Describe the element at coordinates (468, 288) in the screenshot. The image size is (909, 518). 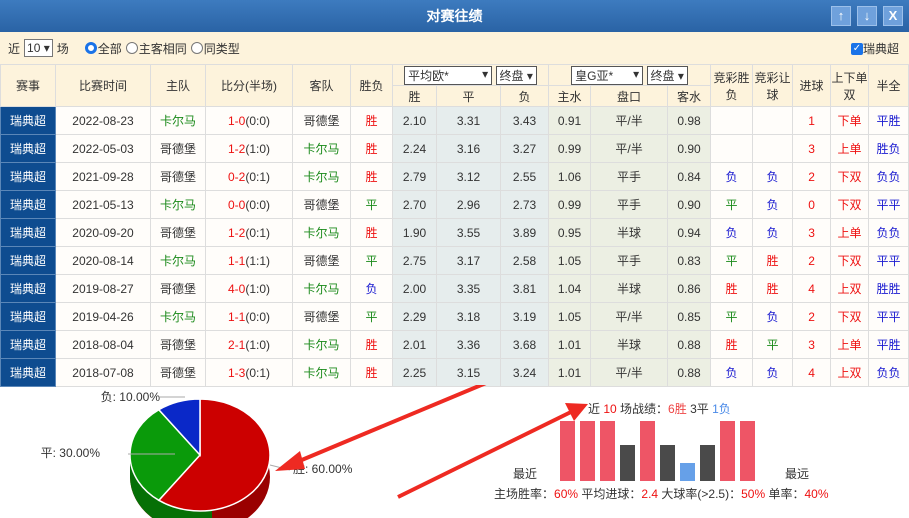
I see `odds-draw-cell: 3.35` at that location.